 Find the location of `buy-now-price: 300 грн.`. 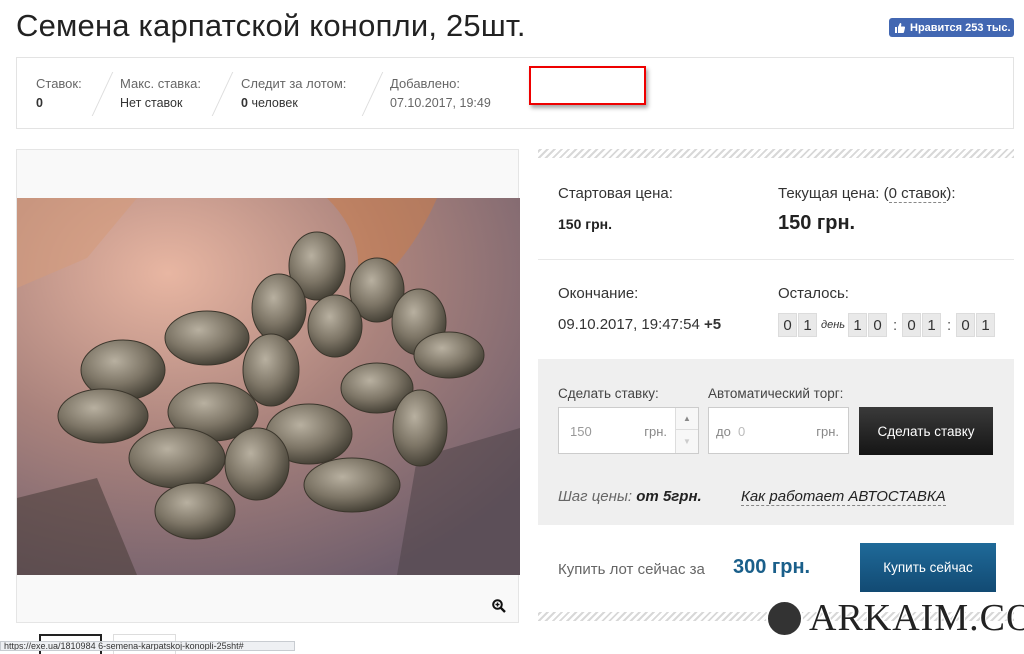

buy-now-price: 300 грн. is located at coordinates (772, 567).